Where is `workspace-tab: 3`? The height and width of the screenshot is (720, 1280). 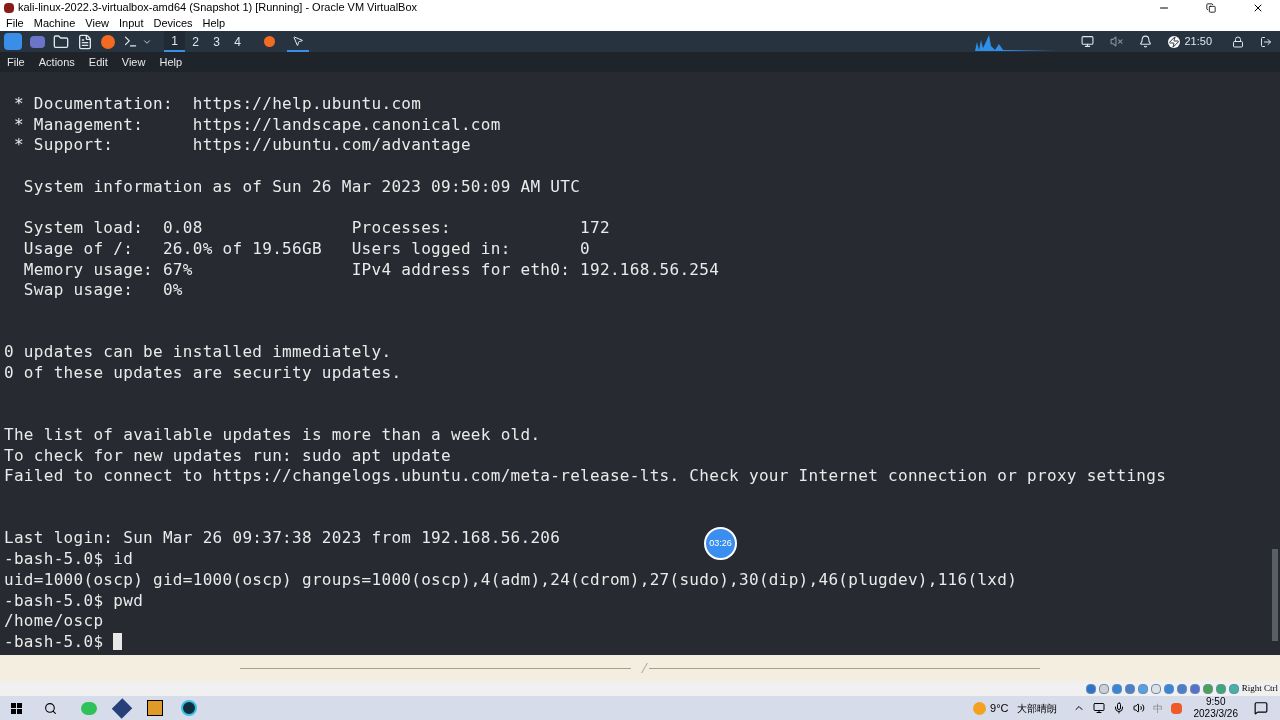
workspace-tab: 3 is located at coordinates (216, 41).